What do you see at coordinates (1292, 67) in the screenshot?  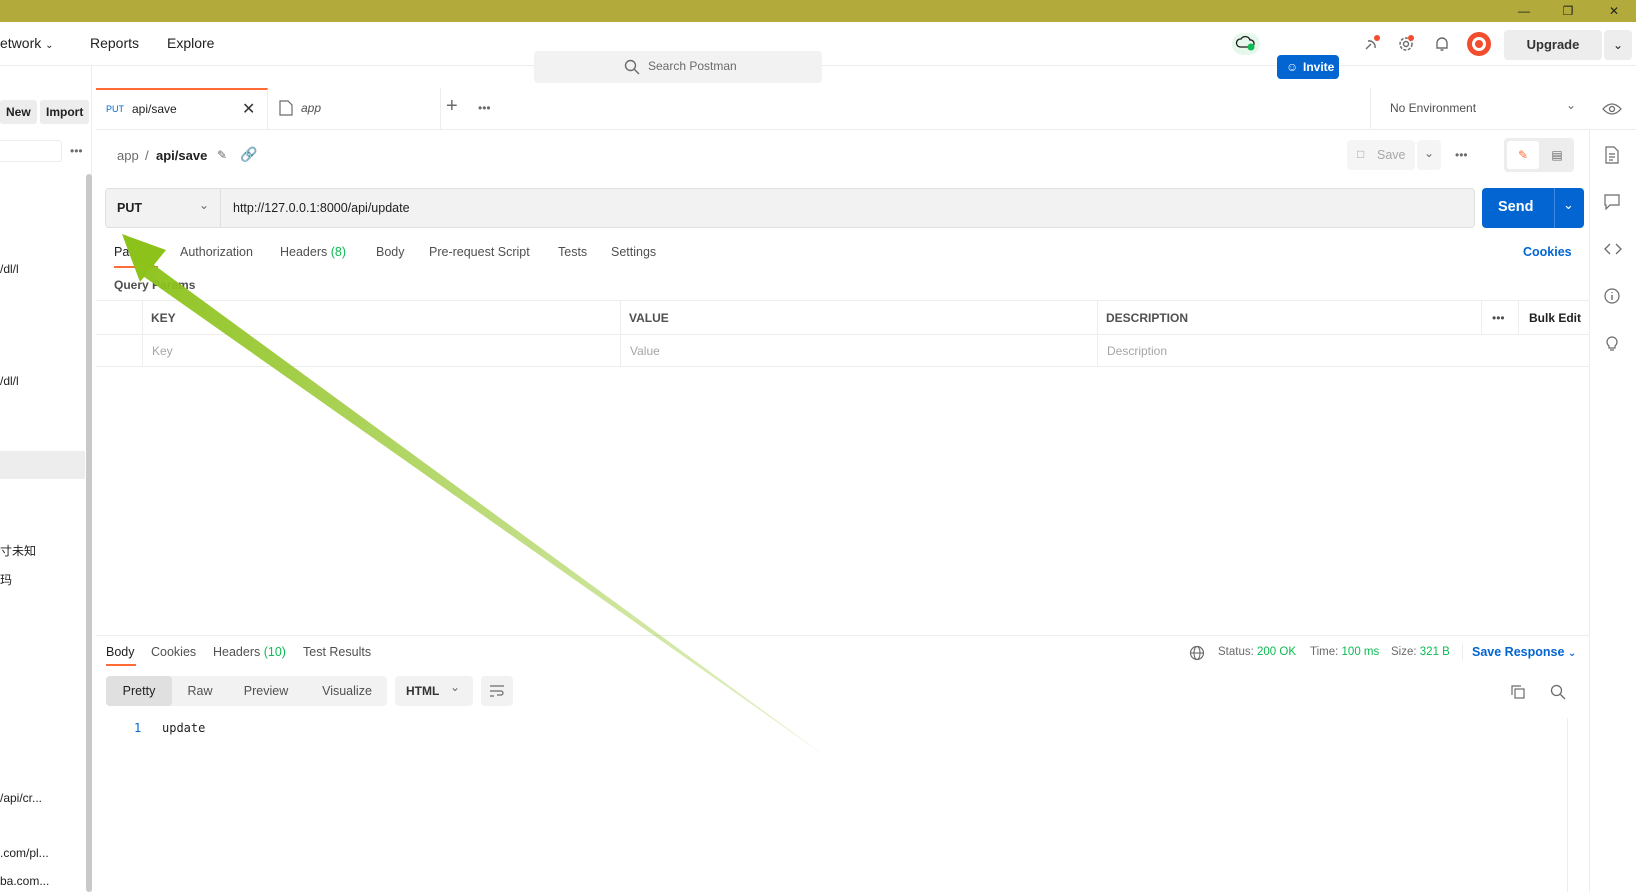 I see `add-user-icon: ☺` at bounding box center [1292, 67].